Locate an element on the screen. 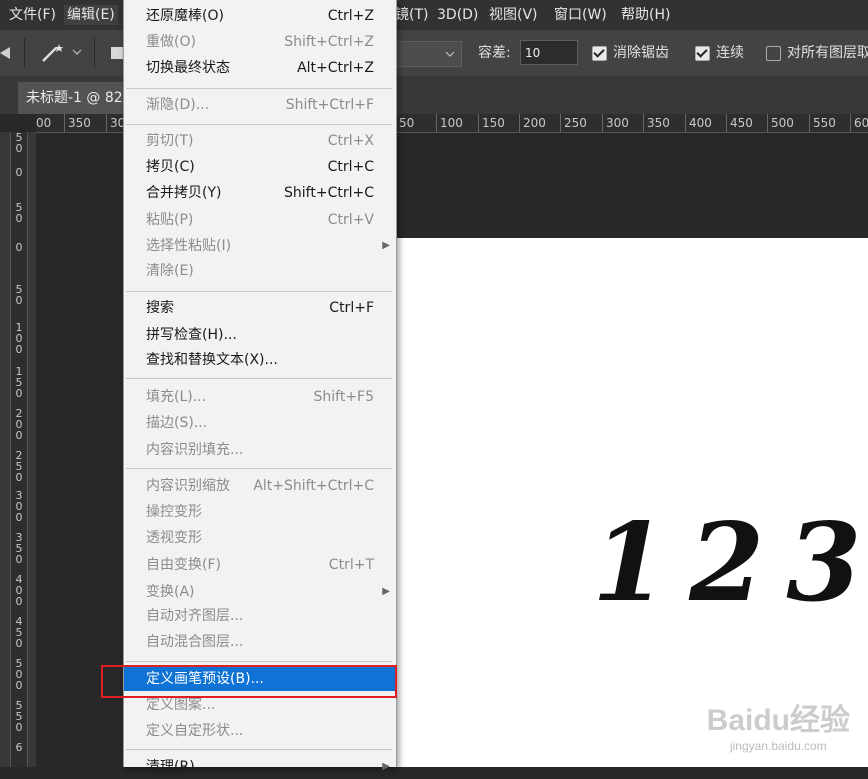  menu-item-shortcut: Shift+Ctrl+Z is located at coordinates (329, 42).